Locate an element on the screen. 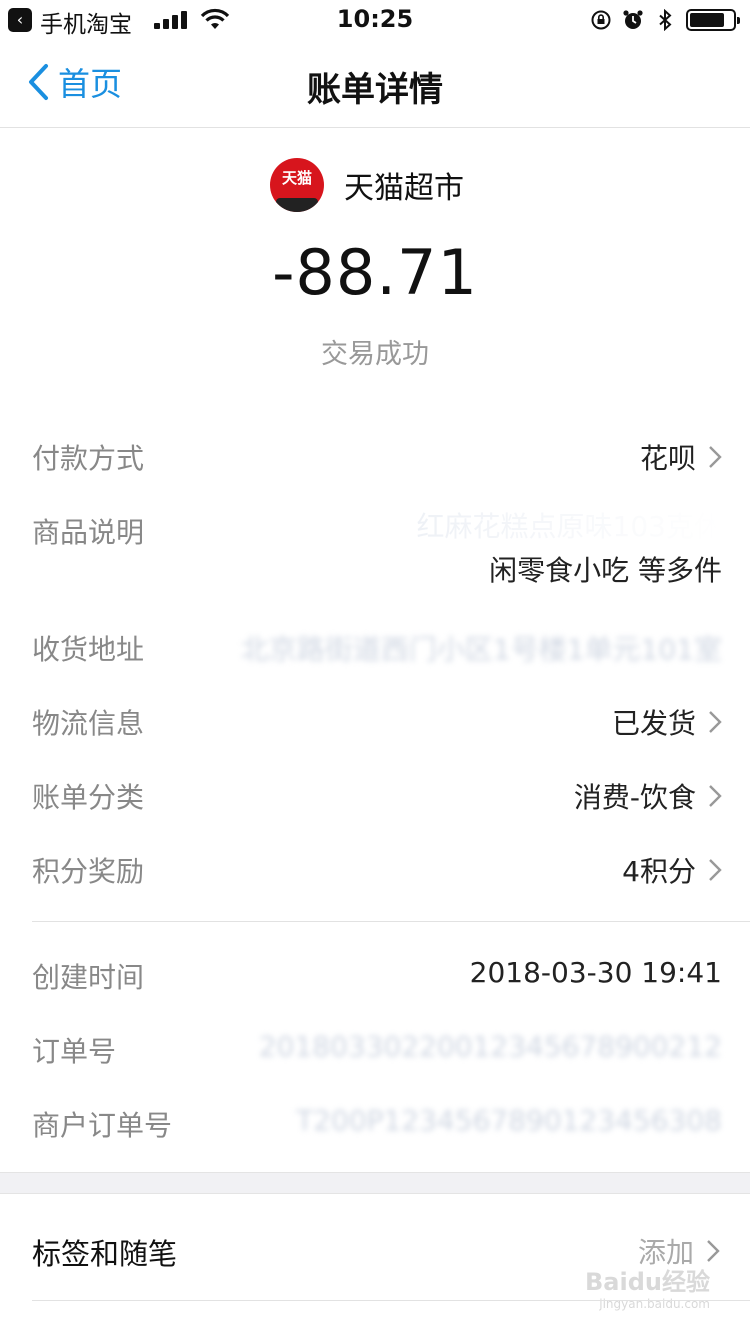 The image size is (750, 1334). merchant-order-number-value: T200P1234567890123456308 is located at coordinates (509, 1120).